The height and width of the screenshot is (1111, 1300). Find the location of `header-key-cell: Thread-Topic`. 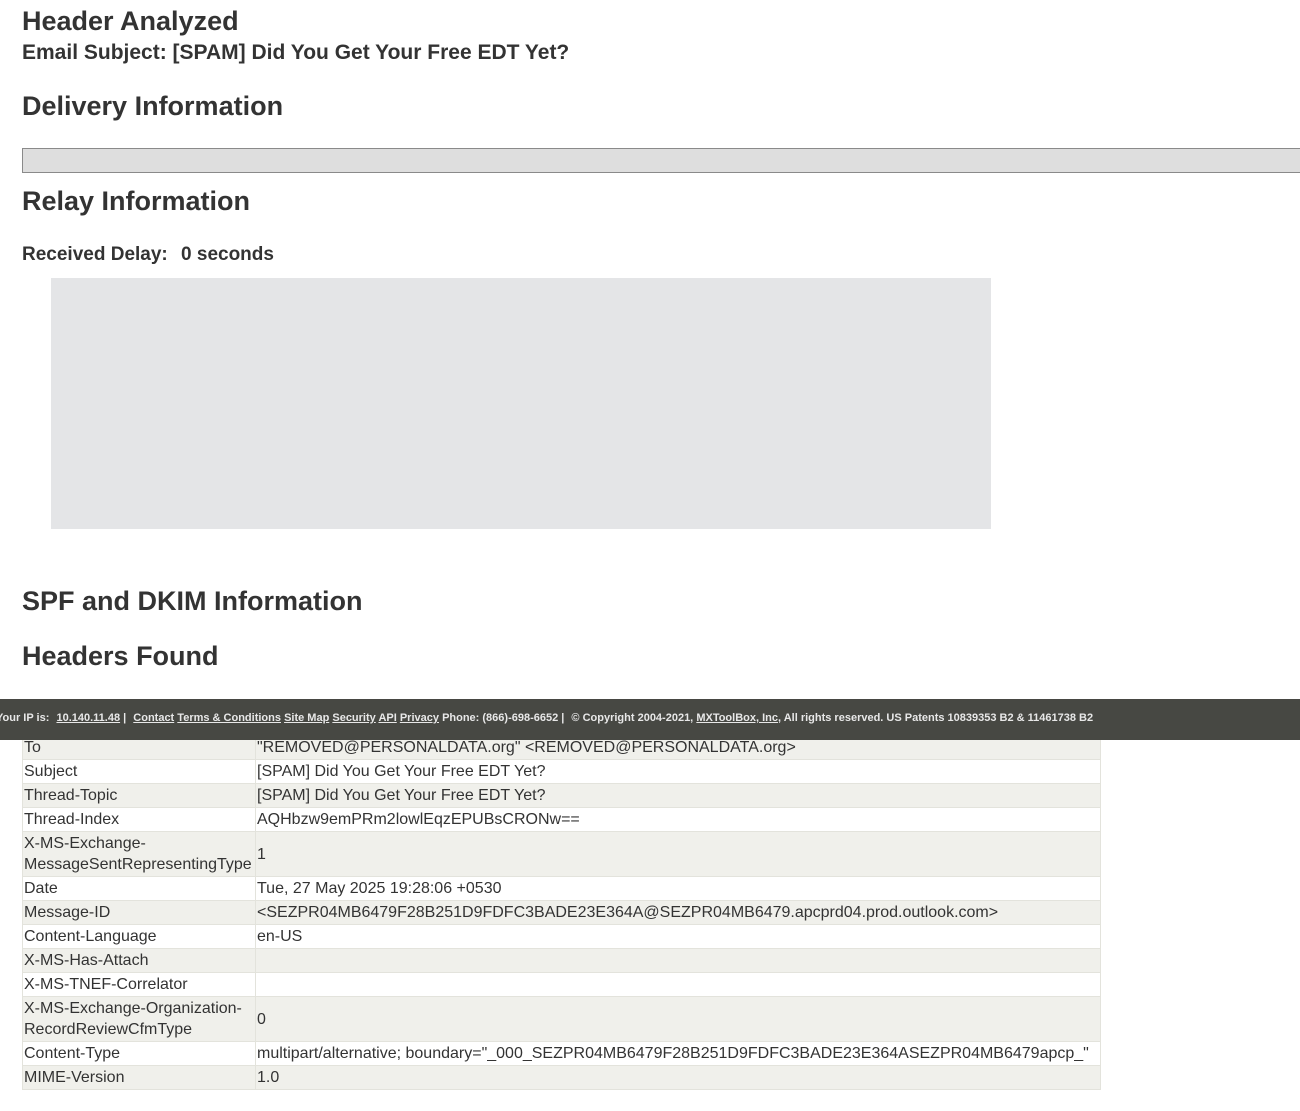

header-key-cell: Thread-Topic is located at coordinates (139, 795).